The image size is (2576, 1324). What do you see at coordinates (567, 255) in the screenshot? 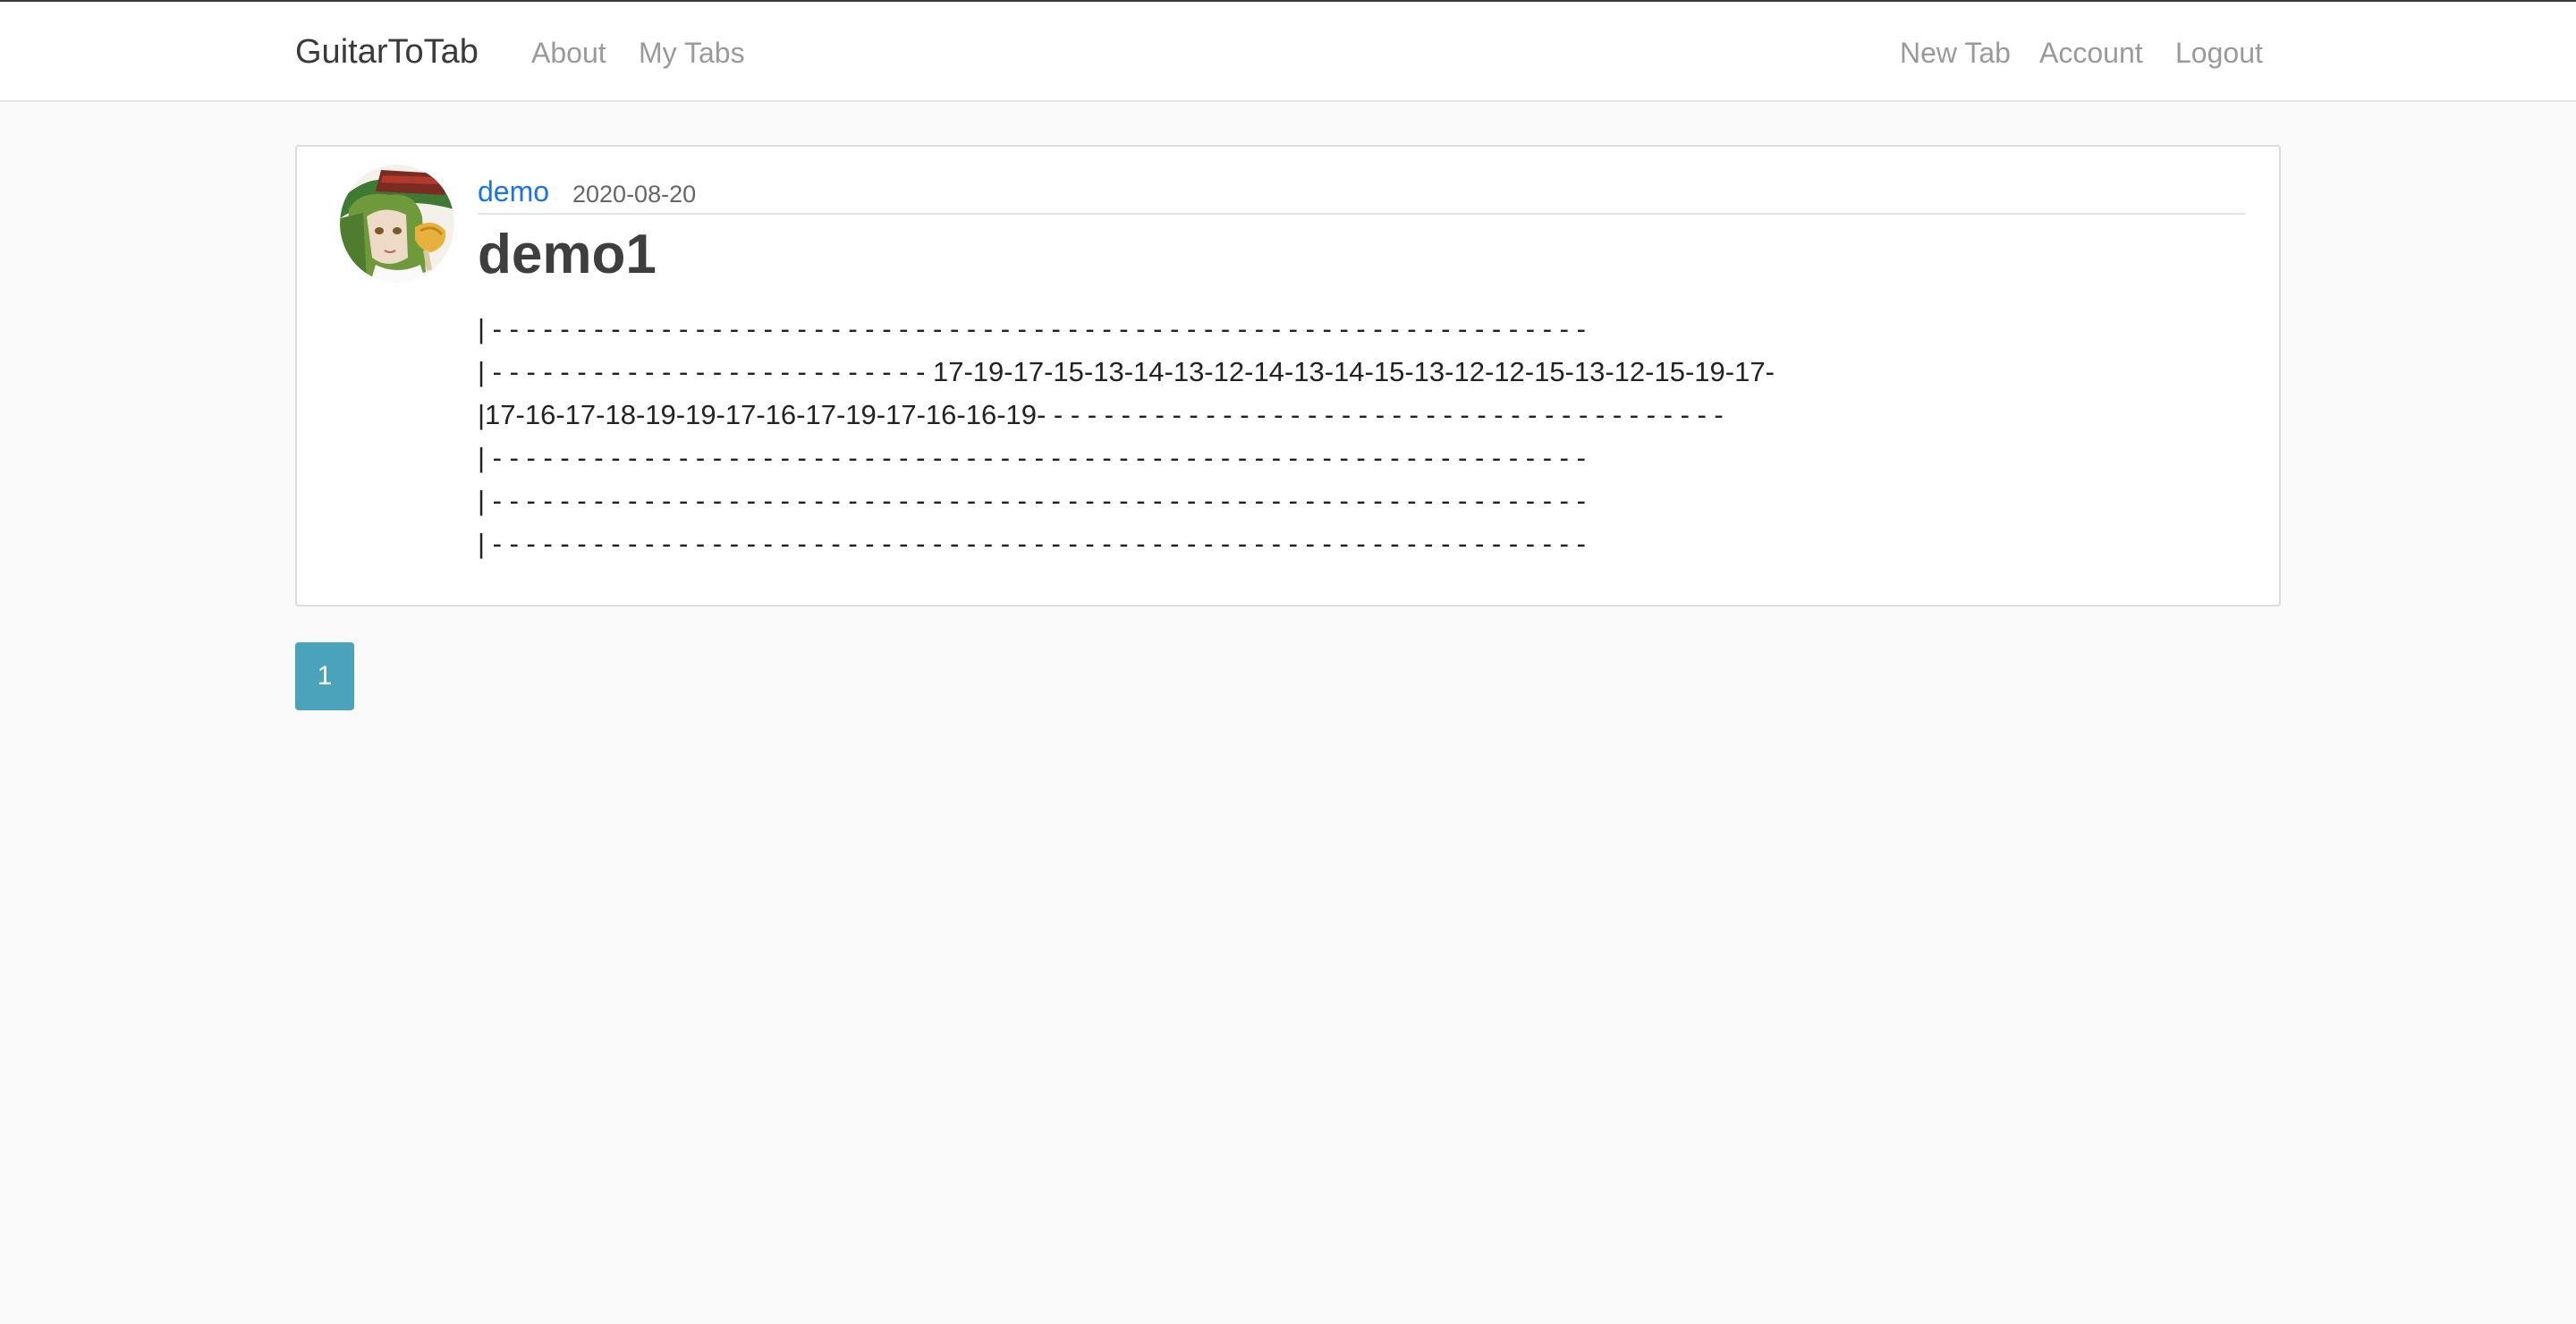
I see `tab-title: demo1` at bounding box center [567, 255].